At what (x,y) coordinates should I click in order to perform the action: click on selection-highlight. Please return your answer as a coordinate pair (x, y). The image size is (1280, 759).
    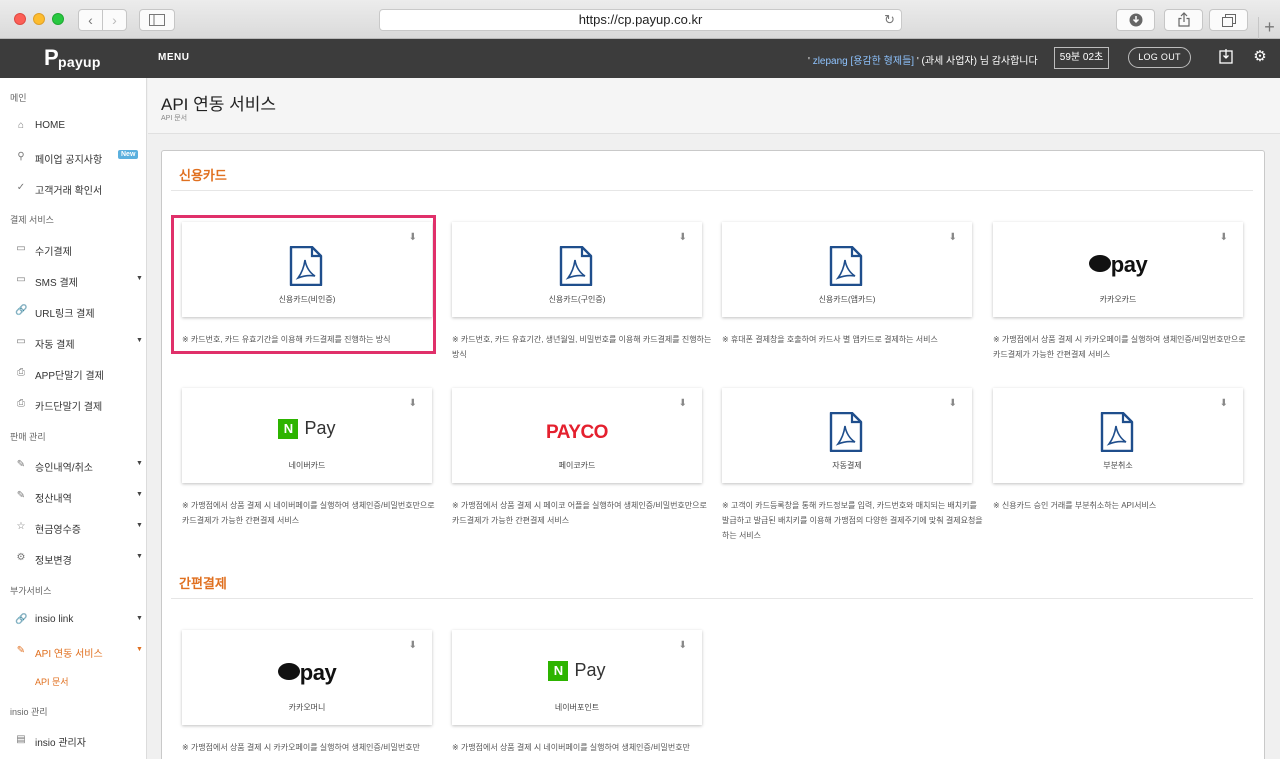
    Looking at the image, I should click on (303, 284).